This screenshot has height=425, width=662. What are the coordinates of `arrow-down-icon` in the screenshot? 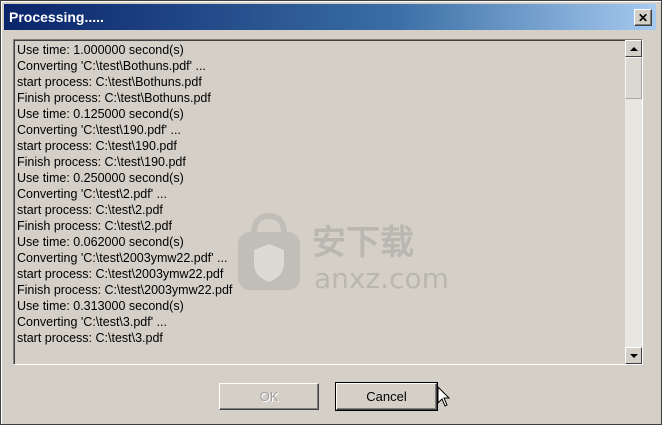 It's located at (633, 355).